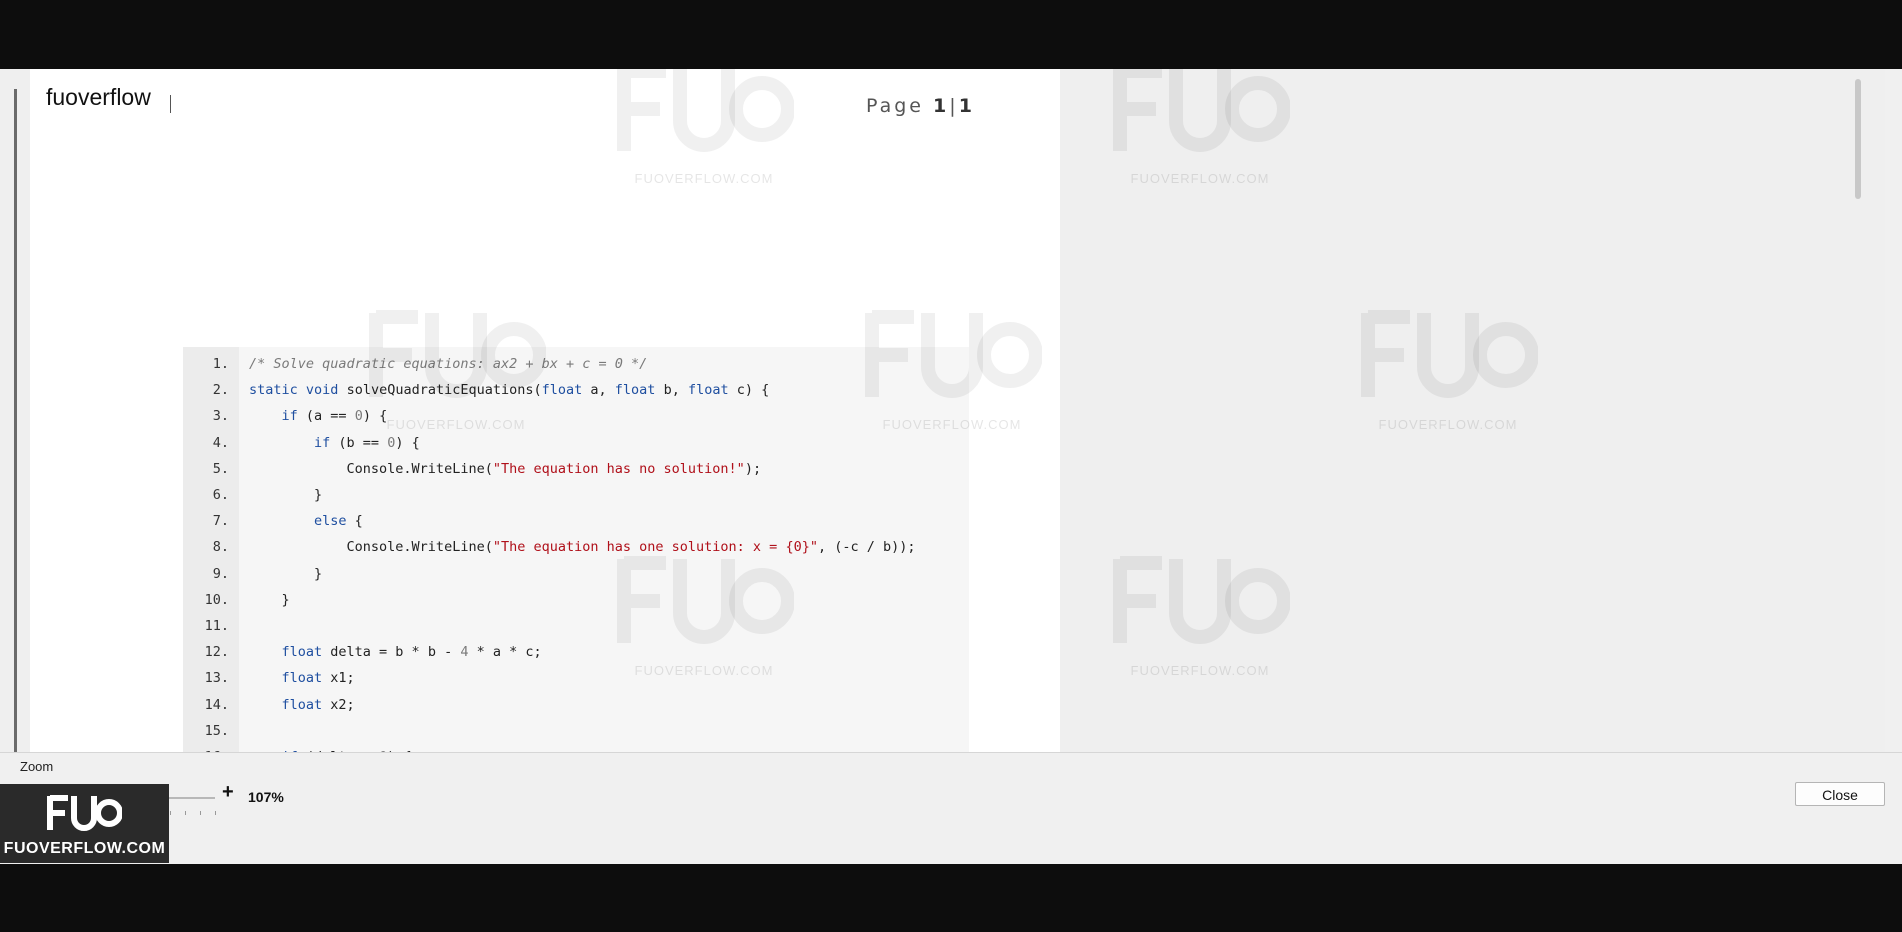 The width and height of the screenshot is (1902, 932). I want to click on zoom-label: Zoom, so click(37, 766).